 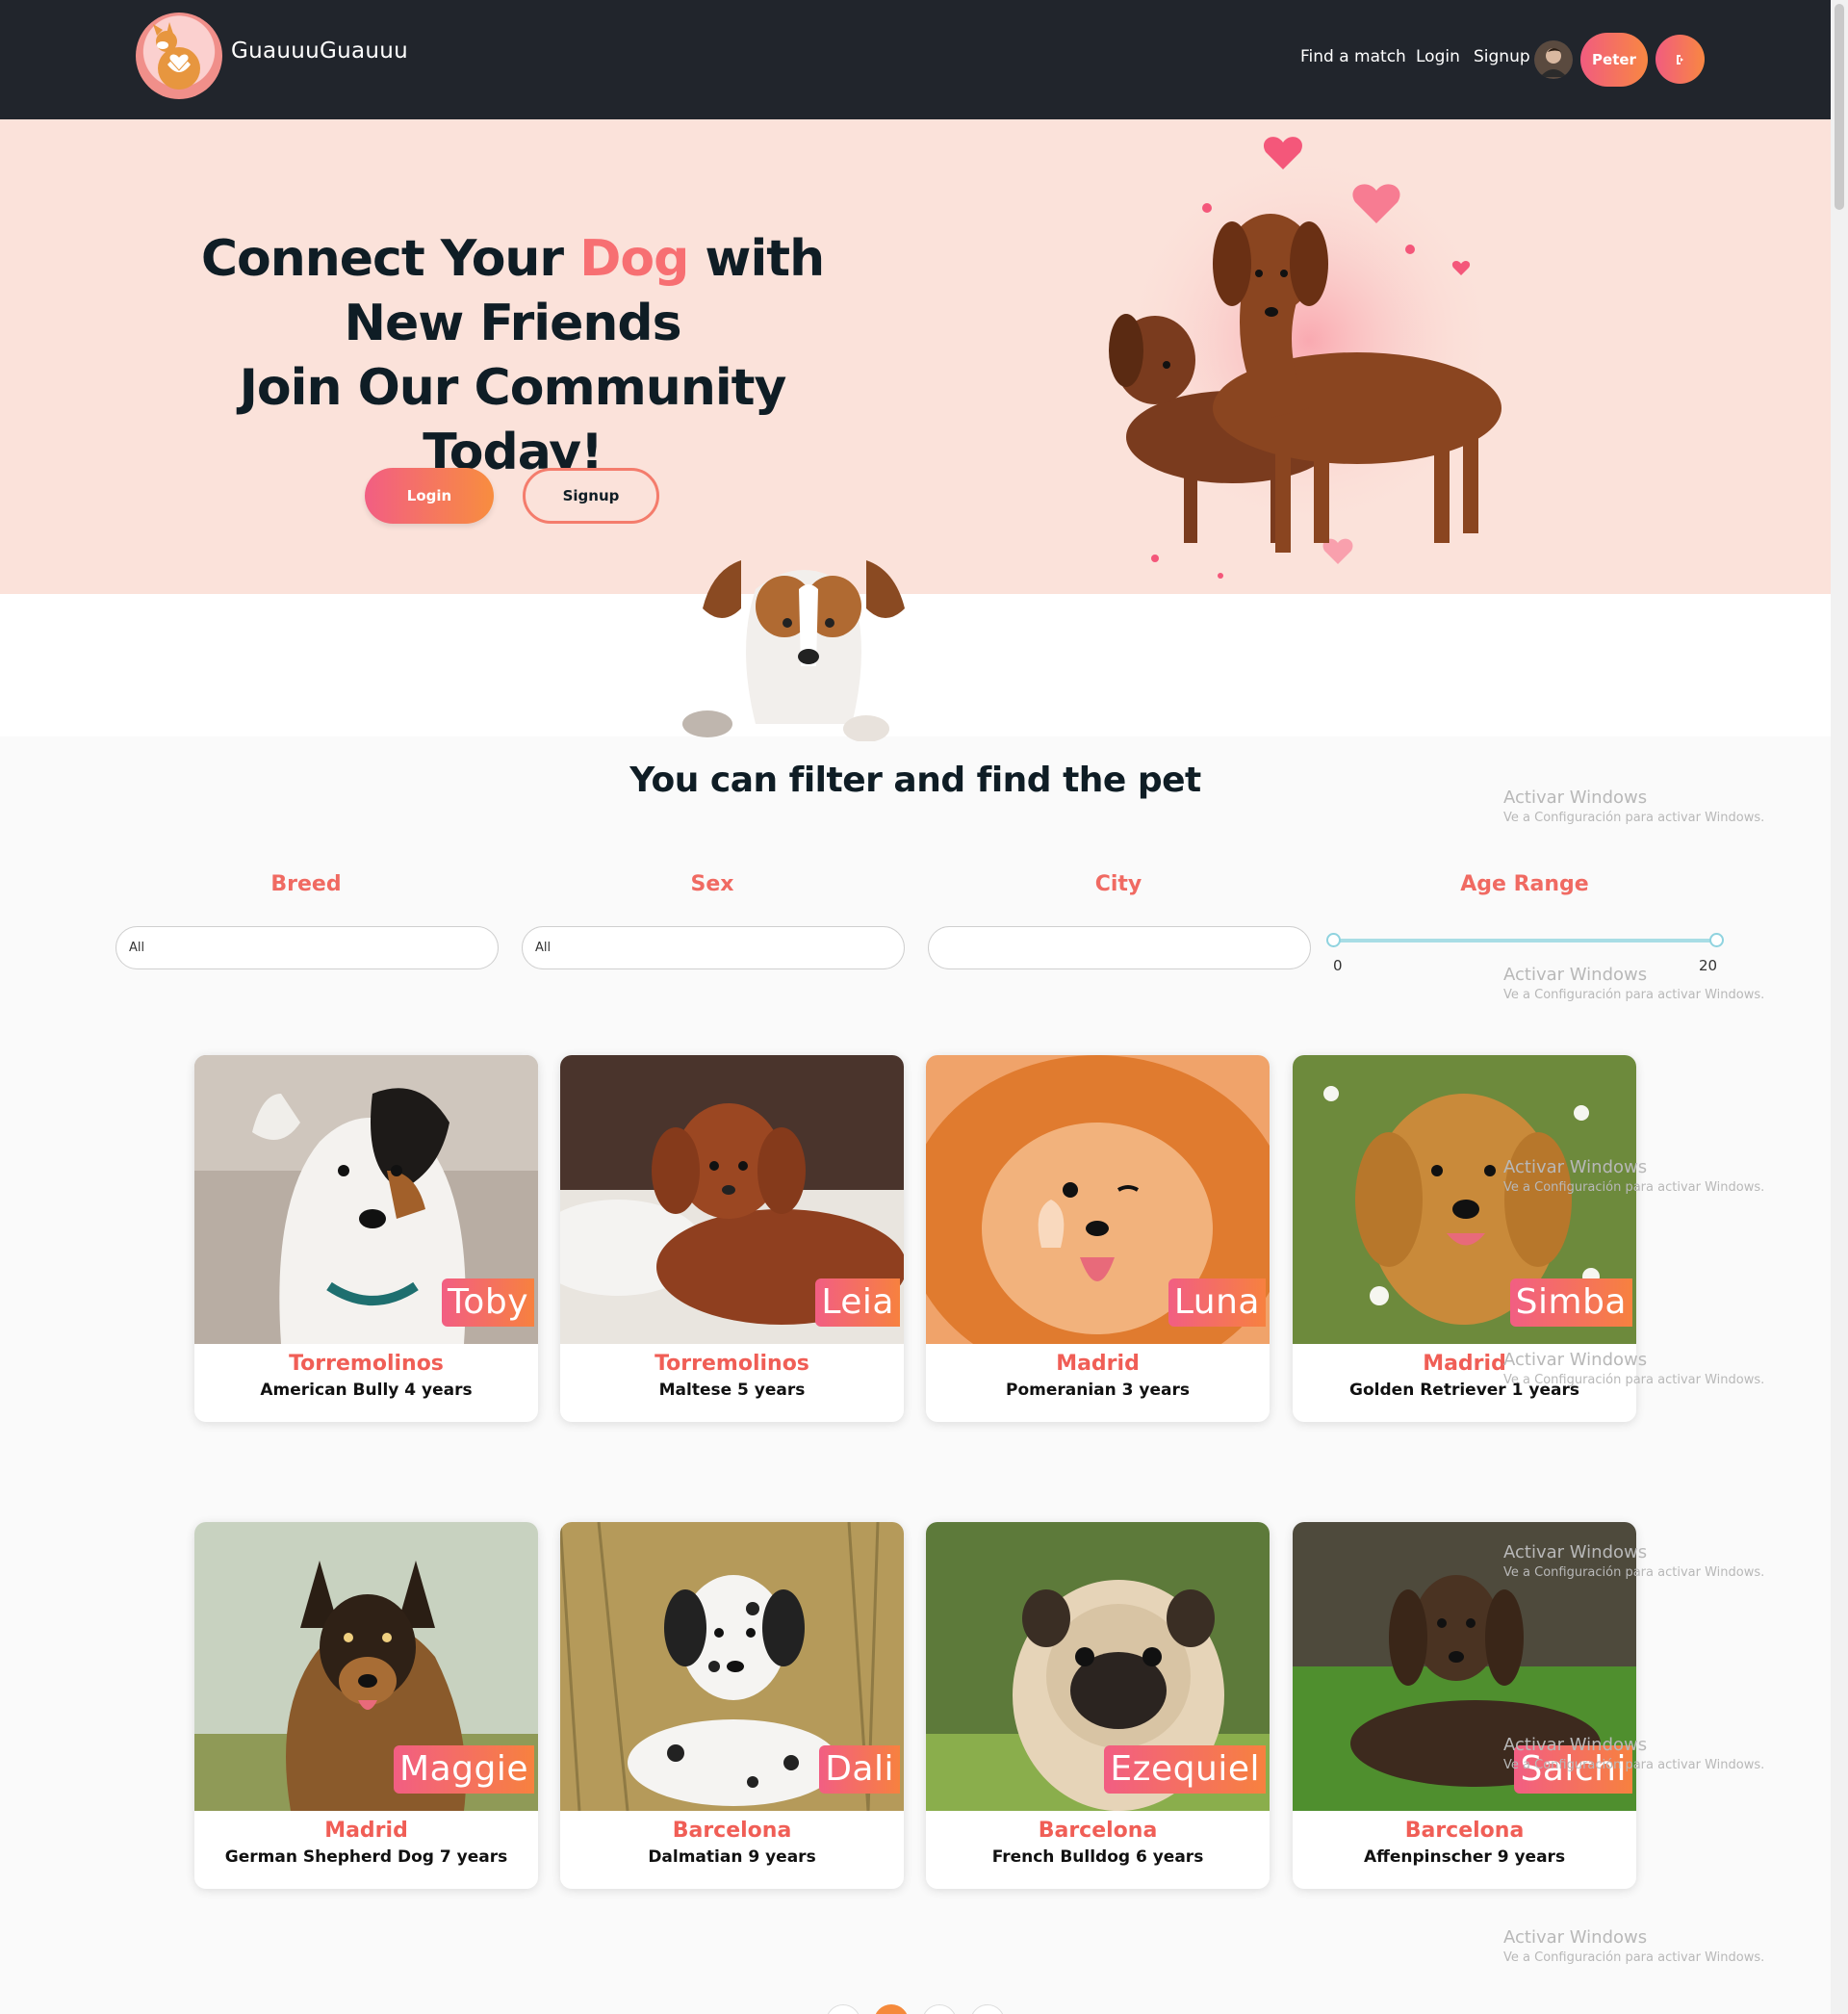 What do you see at coordinates (1553, 59) in the screenshot?
I see `user-avatar` at bounding box center [1553, 59].